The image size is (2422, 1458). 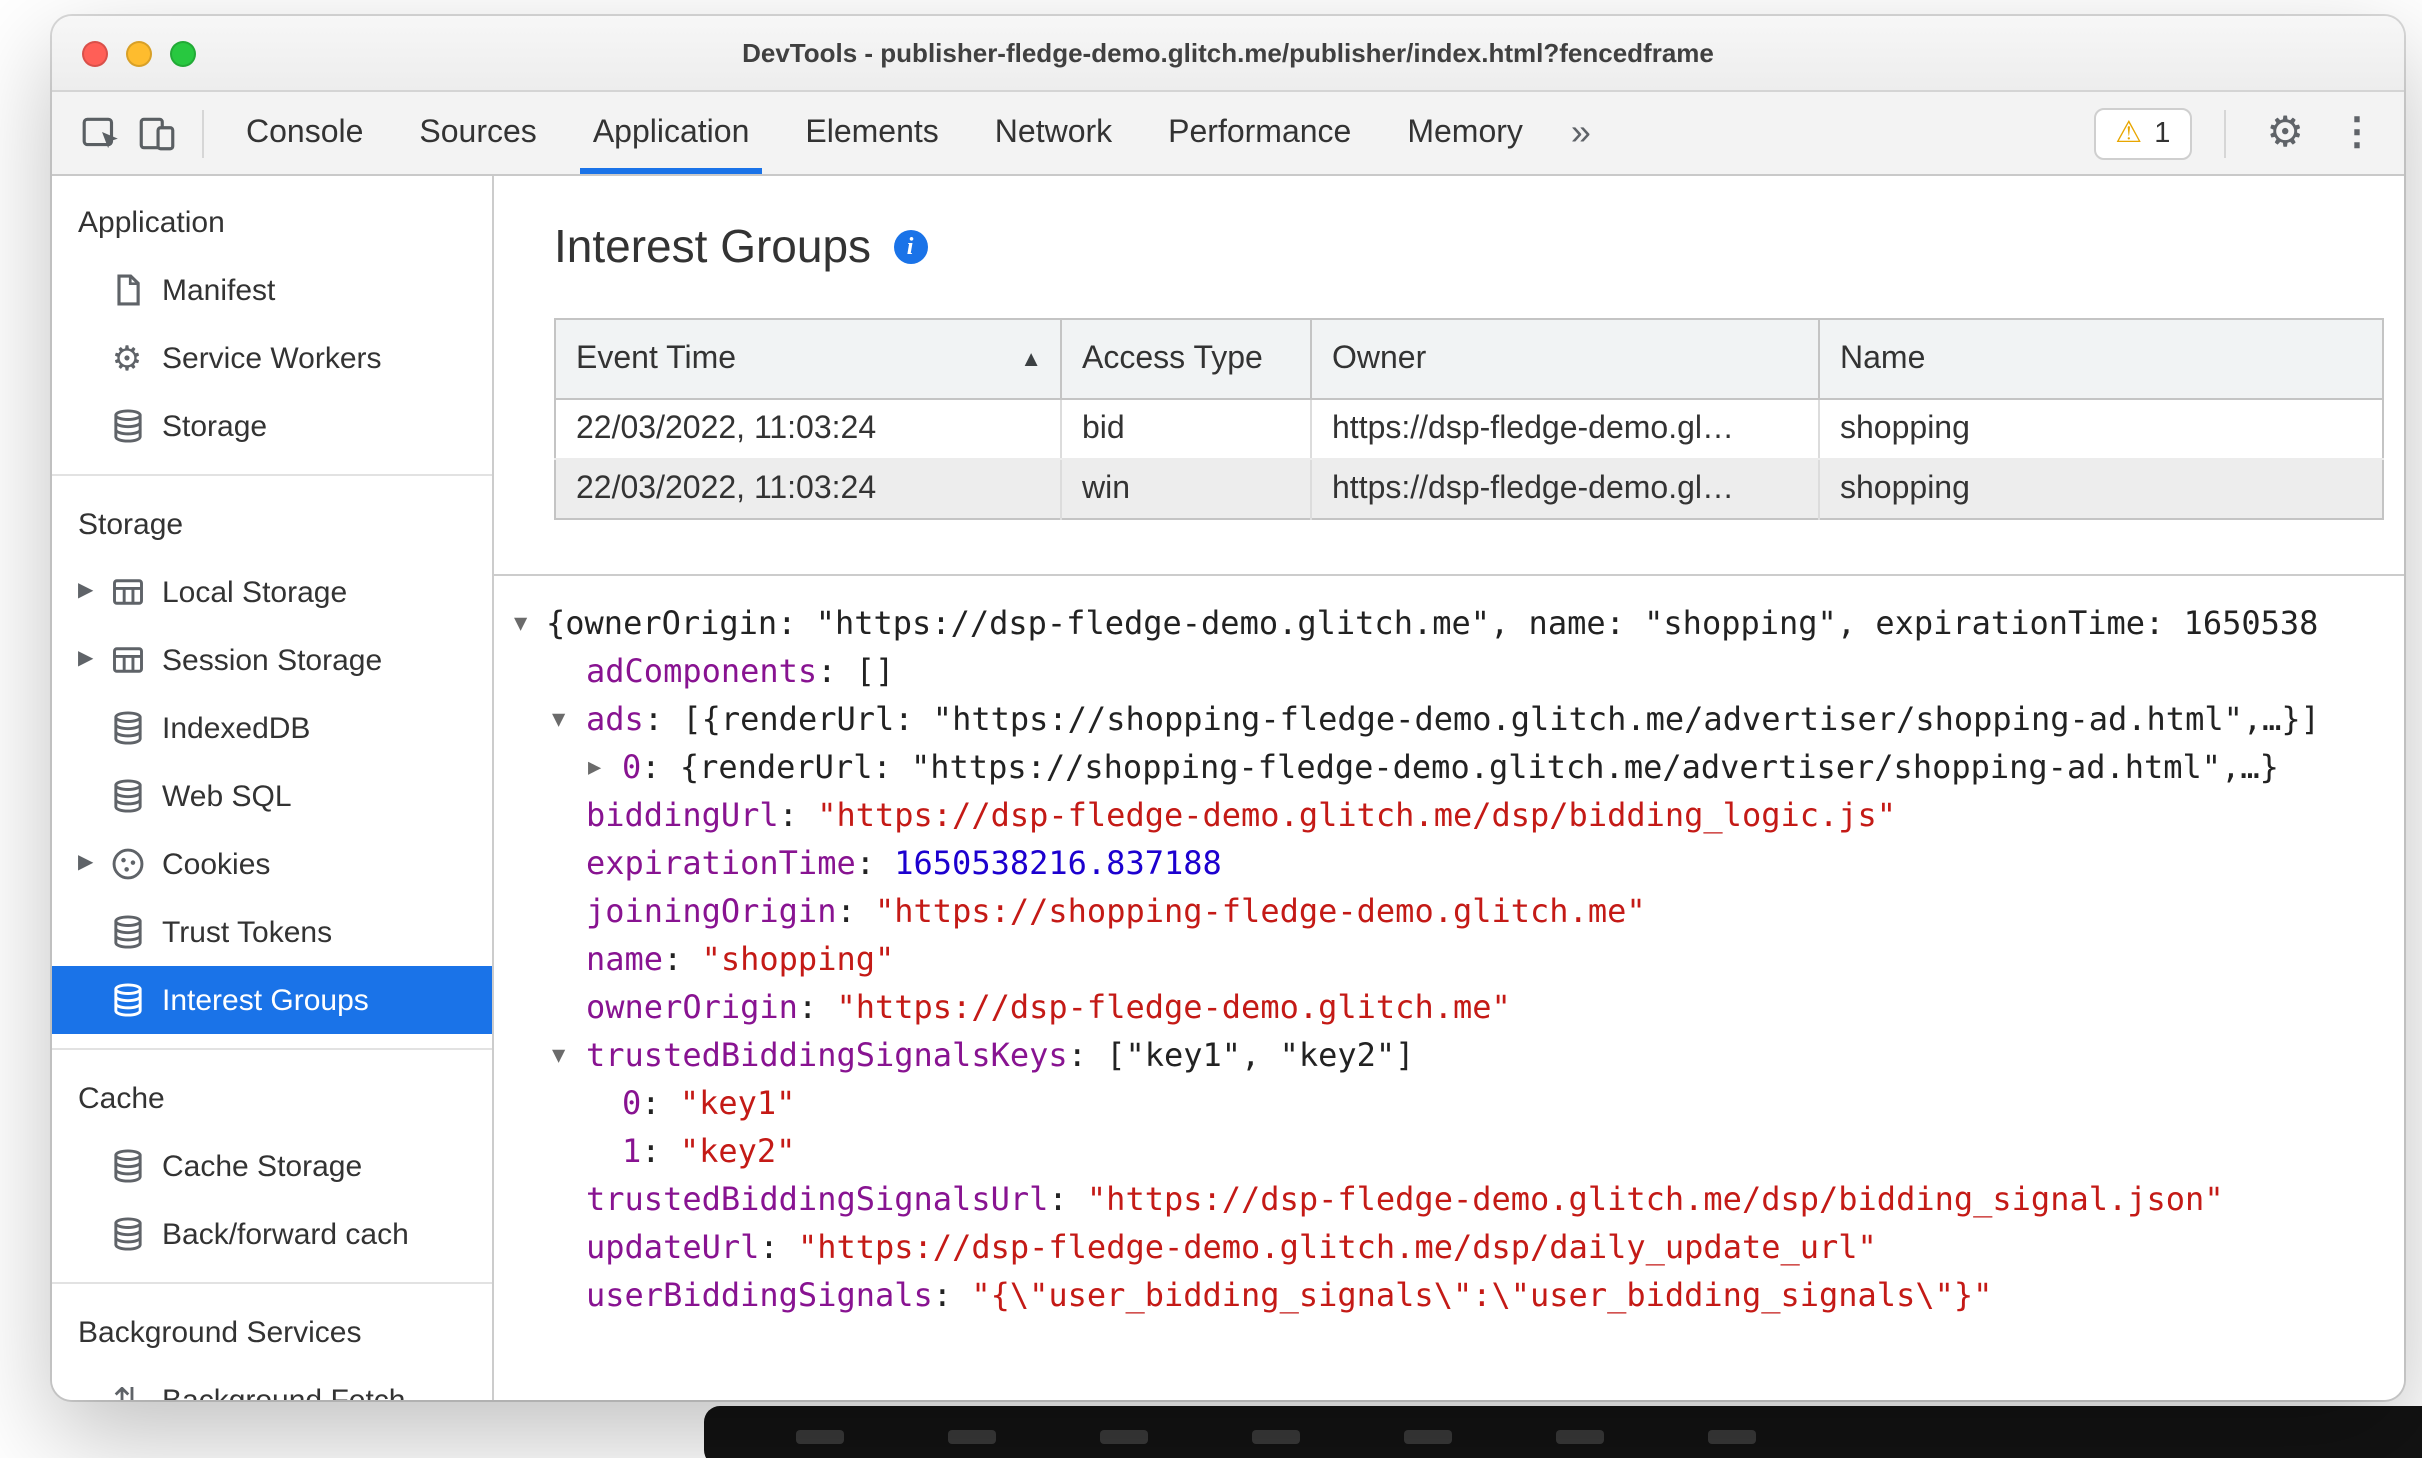 I want to click on table-header-row: Event Time ▲ Access Type Owner Name, so click(x=1469, y=359).